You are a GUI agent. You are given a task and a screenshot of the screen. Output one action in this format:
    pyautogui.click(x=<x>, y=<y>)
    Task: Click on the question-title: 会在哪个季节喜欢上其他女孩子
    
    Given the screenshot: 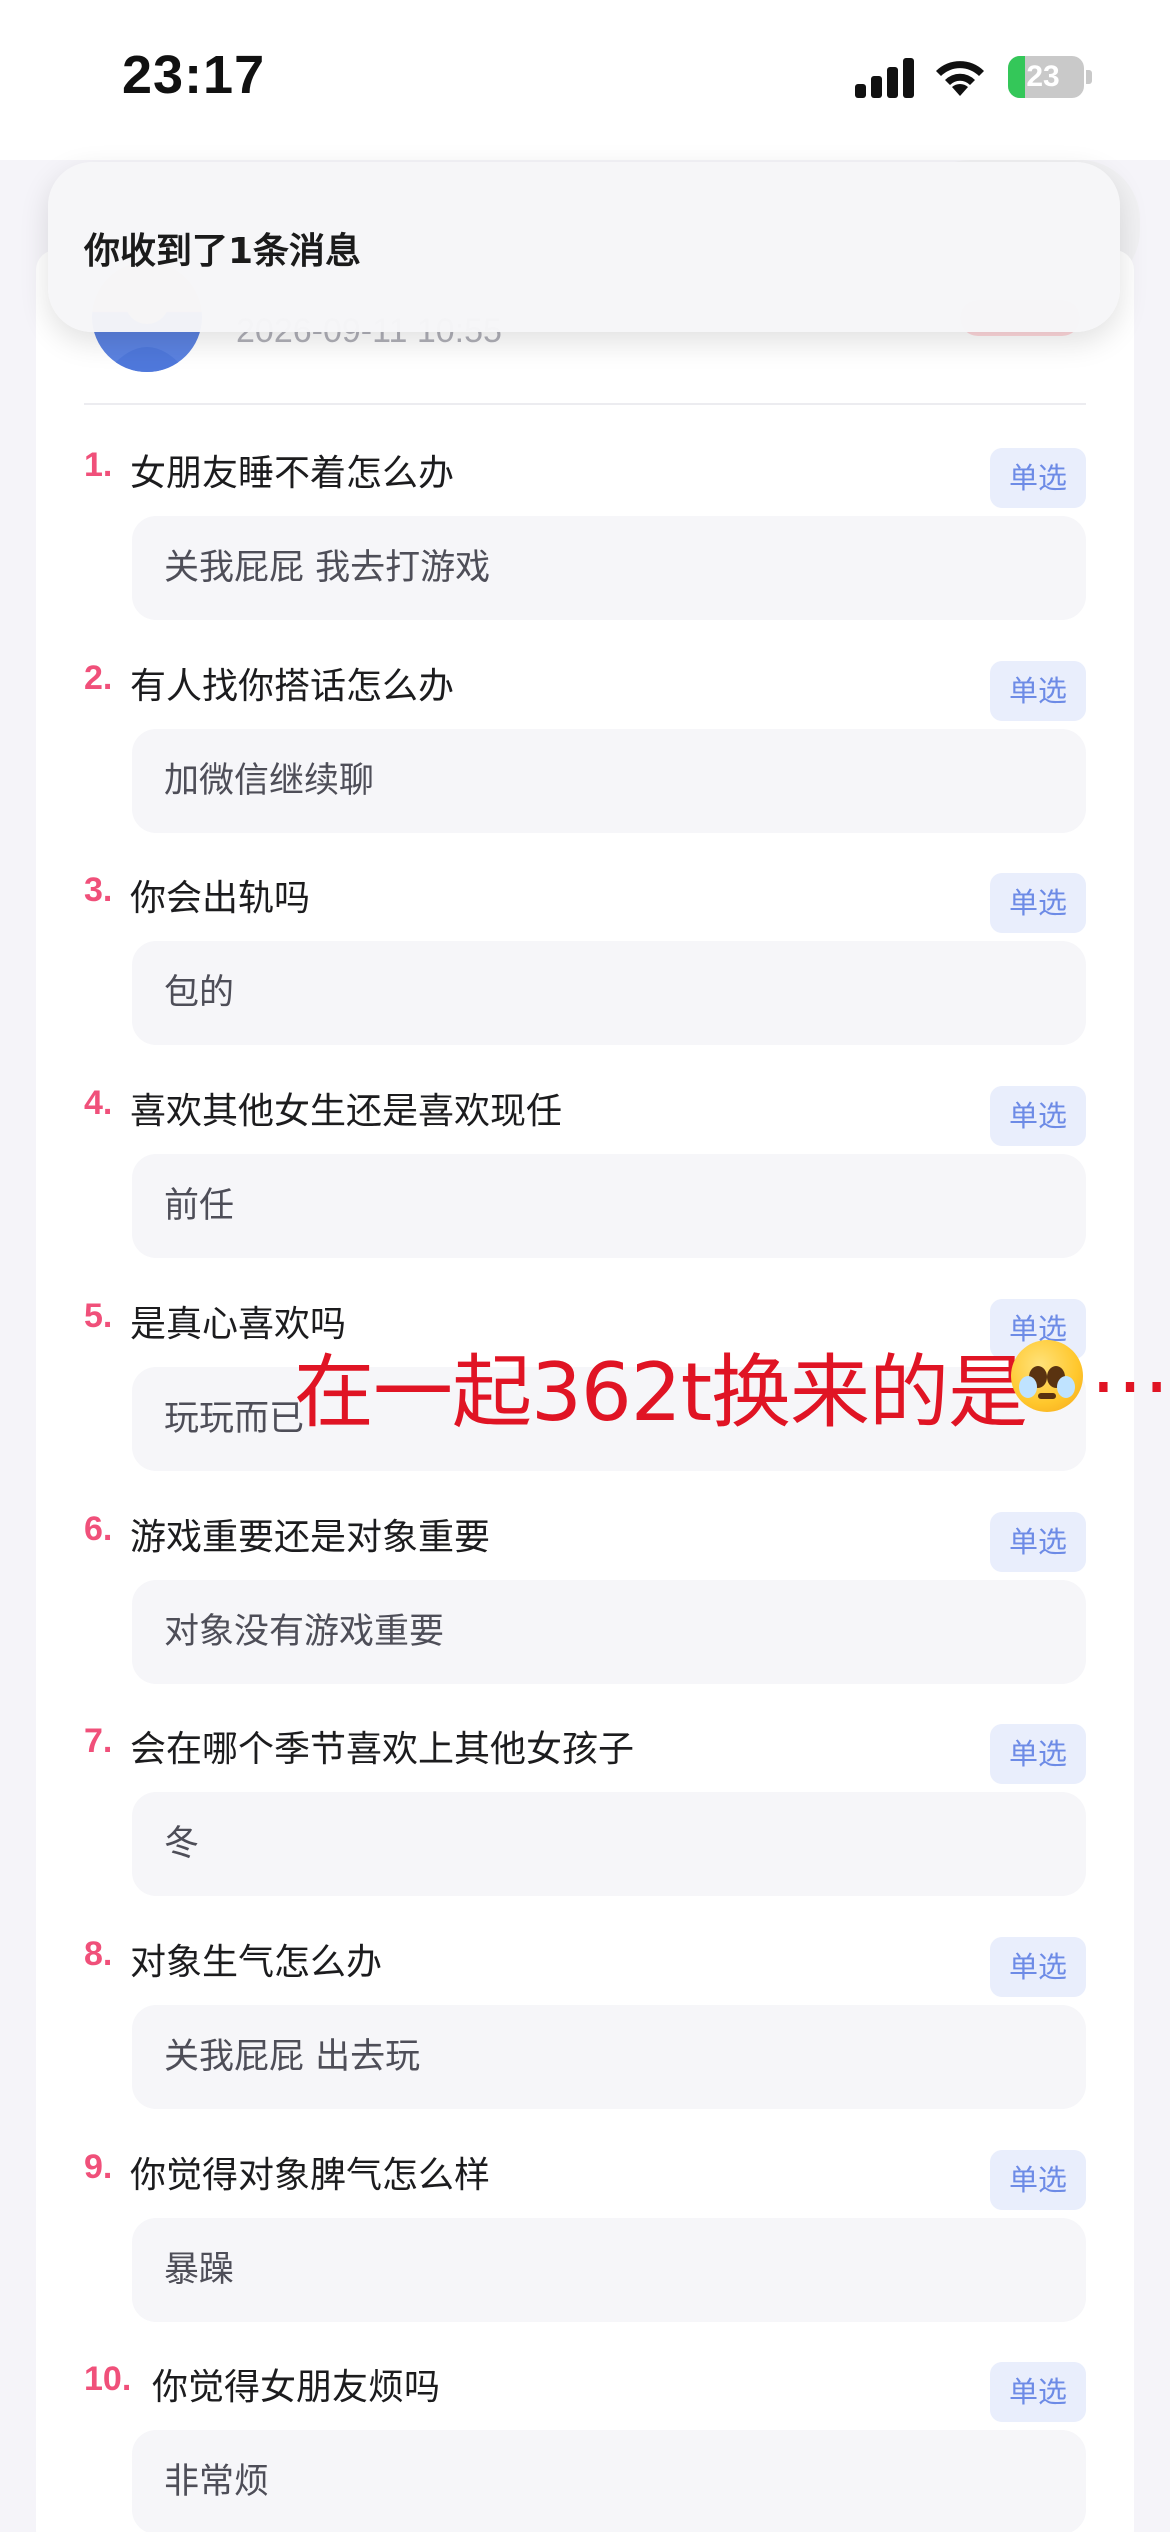 What is the action you would take?
    pyautogui.click(x=382, y=1749)
    